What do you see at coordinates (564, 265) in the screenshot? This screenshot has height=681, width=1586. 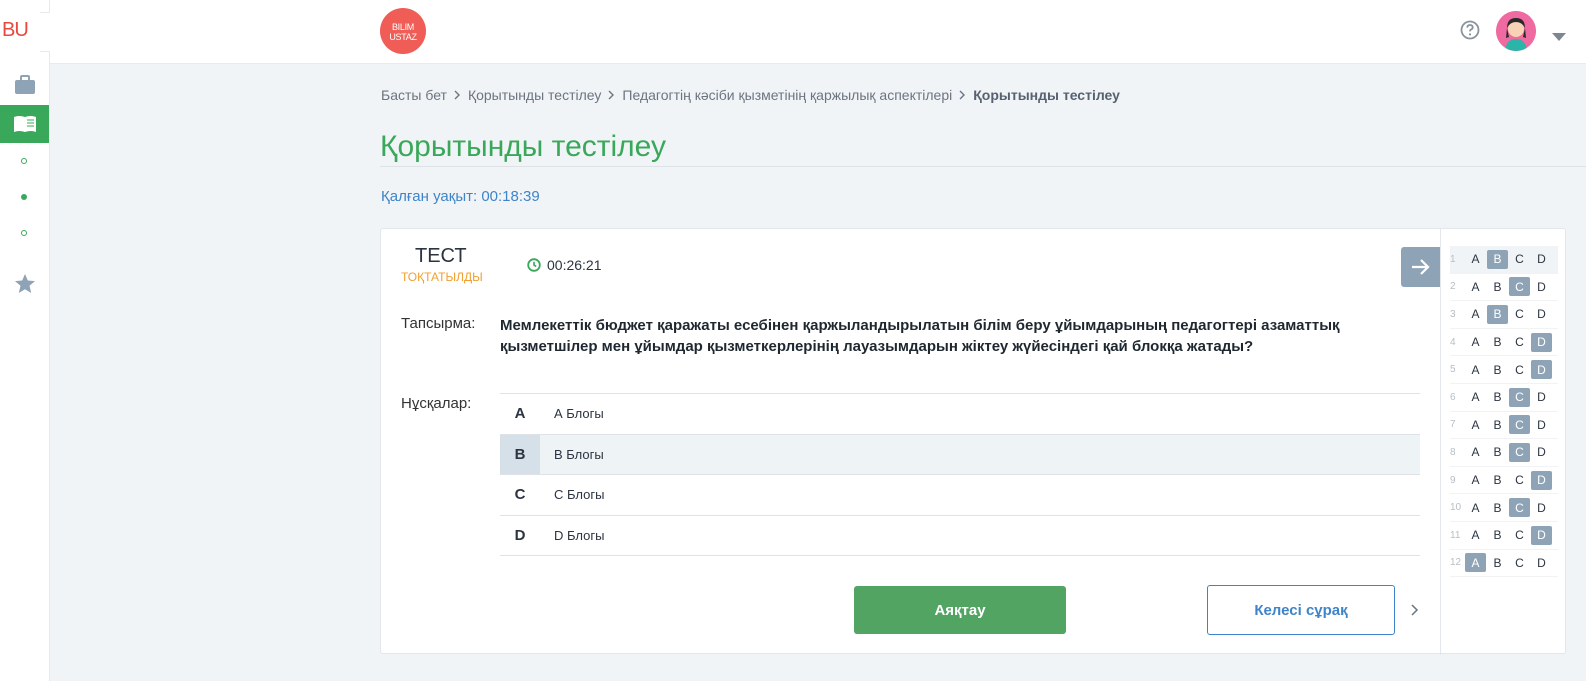 I see `test-timer: 00:26:21` at bounding box center [564, 265].